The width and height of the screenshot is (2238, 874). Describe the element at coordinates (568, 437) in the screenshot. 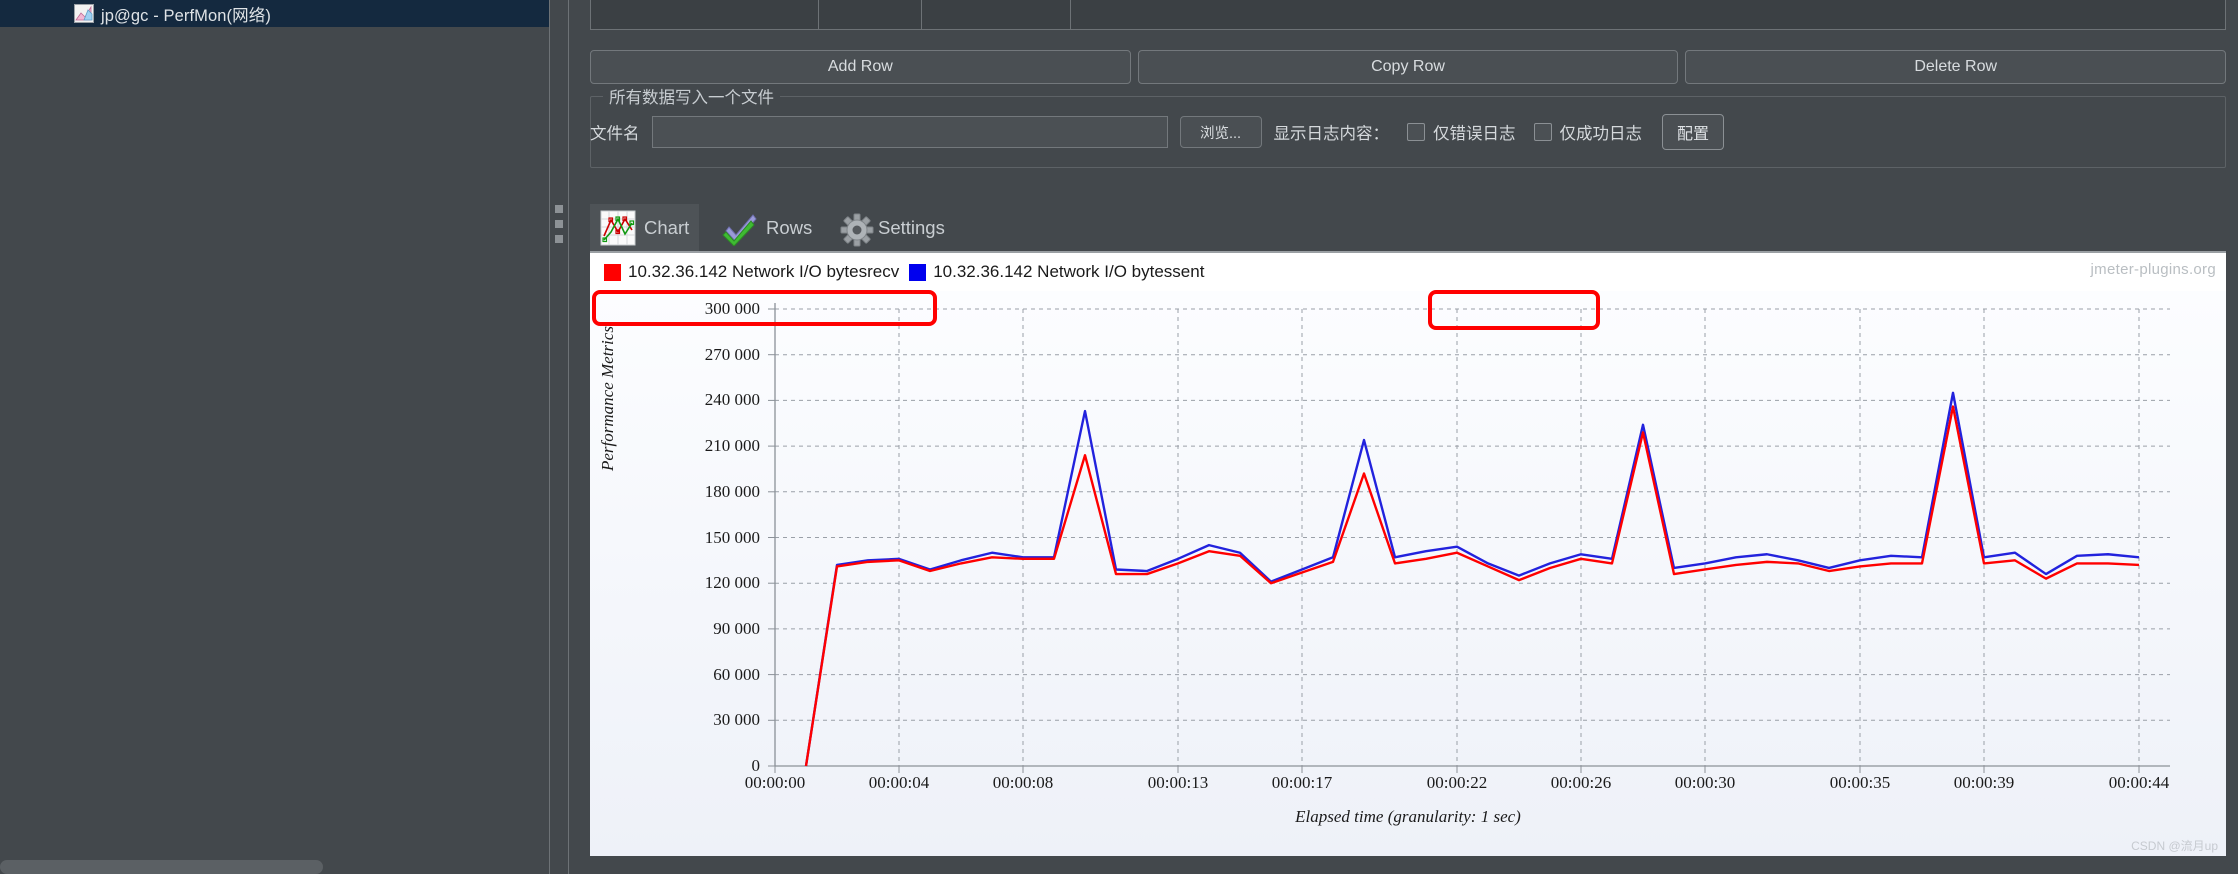

I see `splitter-edge-right` at that location.